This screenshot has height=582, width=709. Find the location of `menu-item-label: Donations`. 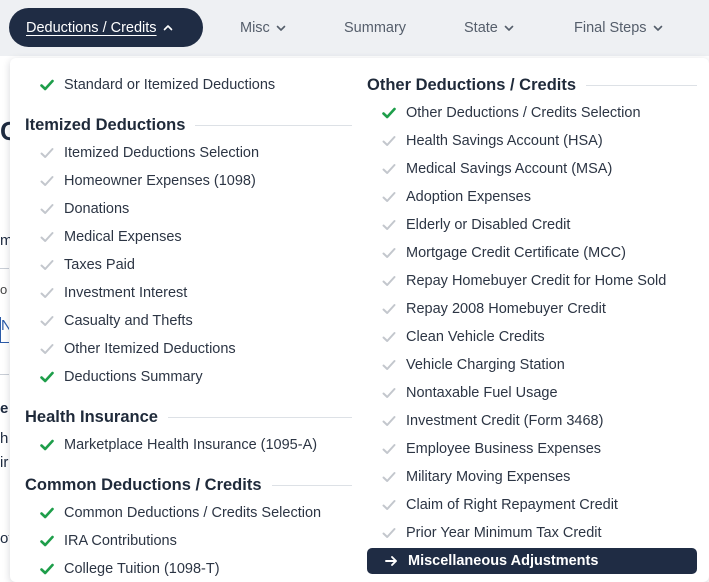

menu-item-label: Donations is located at coordinates (97, 209).